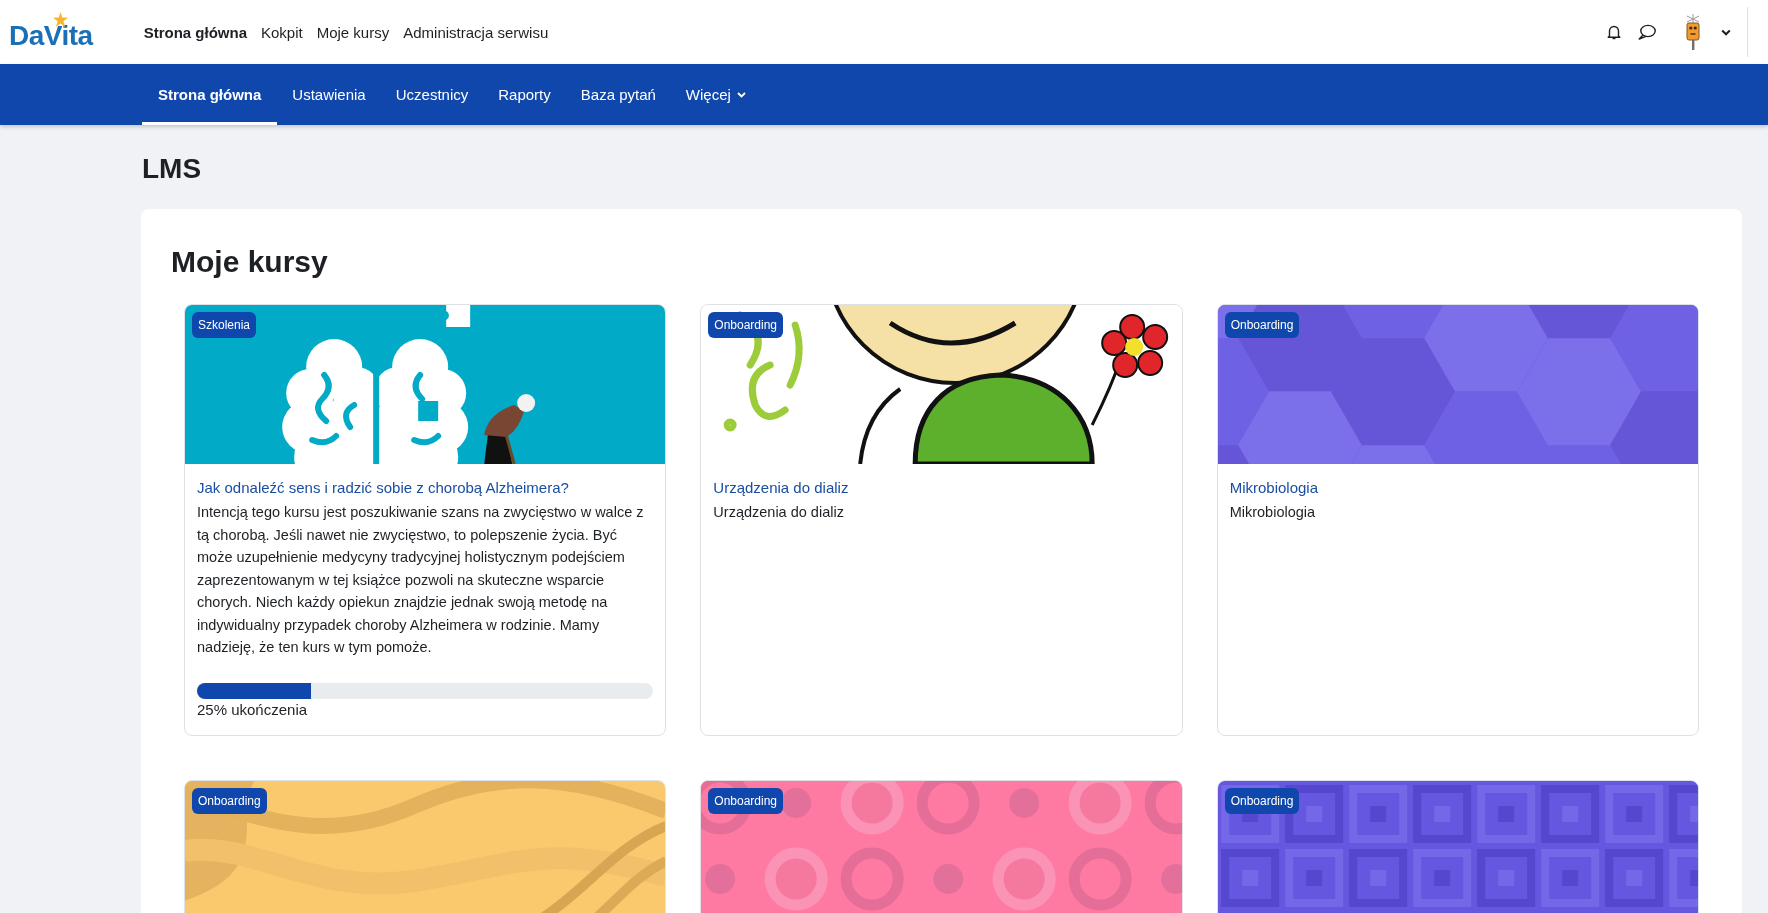 Image resolution: width=1768 pixels, height=913 pixels. What do you see at coordinates (1273, 512) in the screenshot?
I see `course-summary: Mikrobiologia` at bounding box center [1273, 512].